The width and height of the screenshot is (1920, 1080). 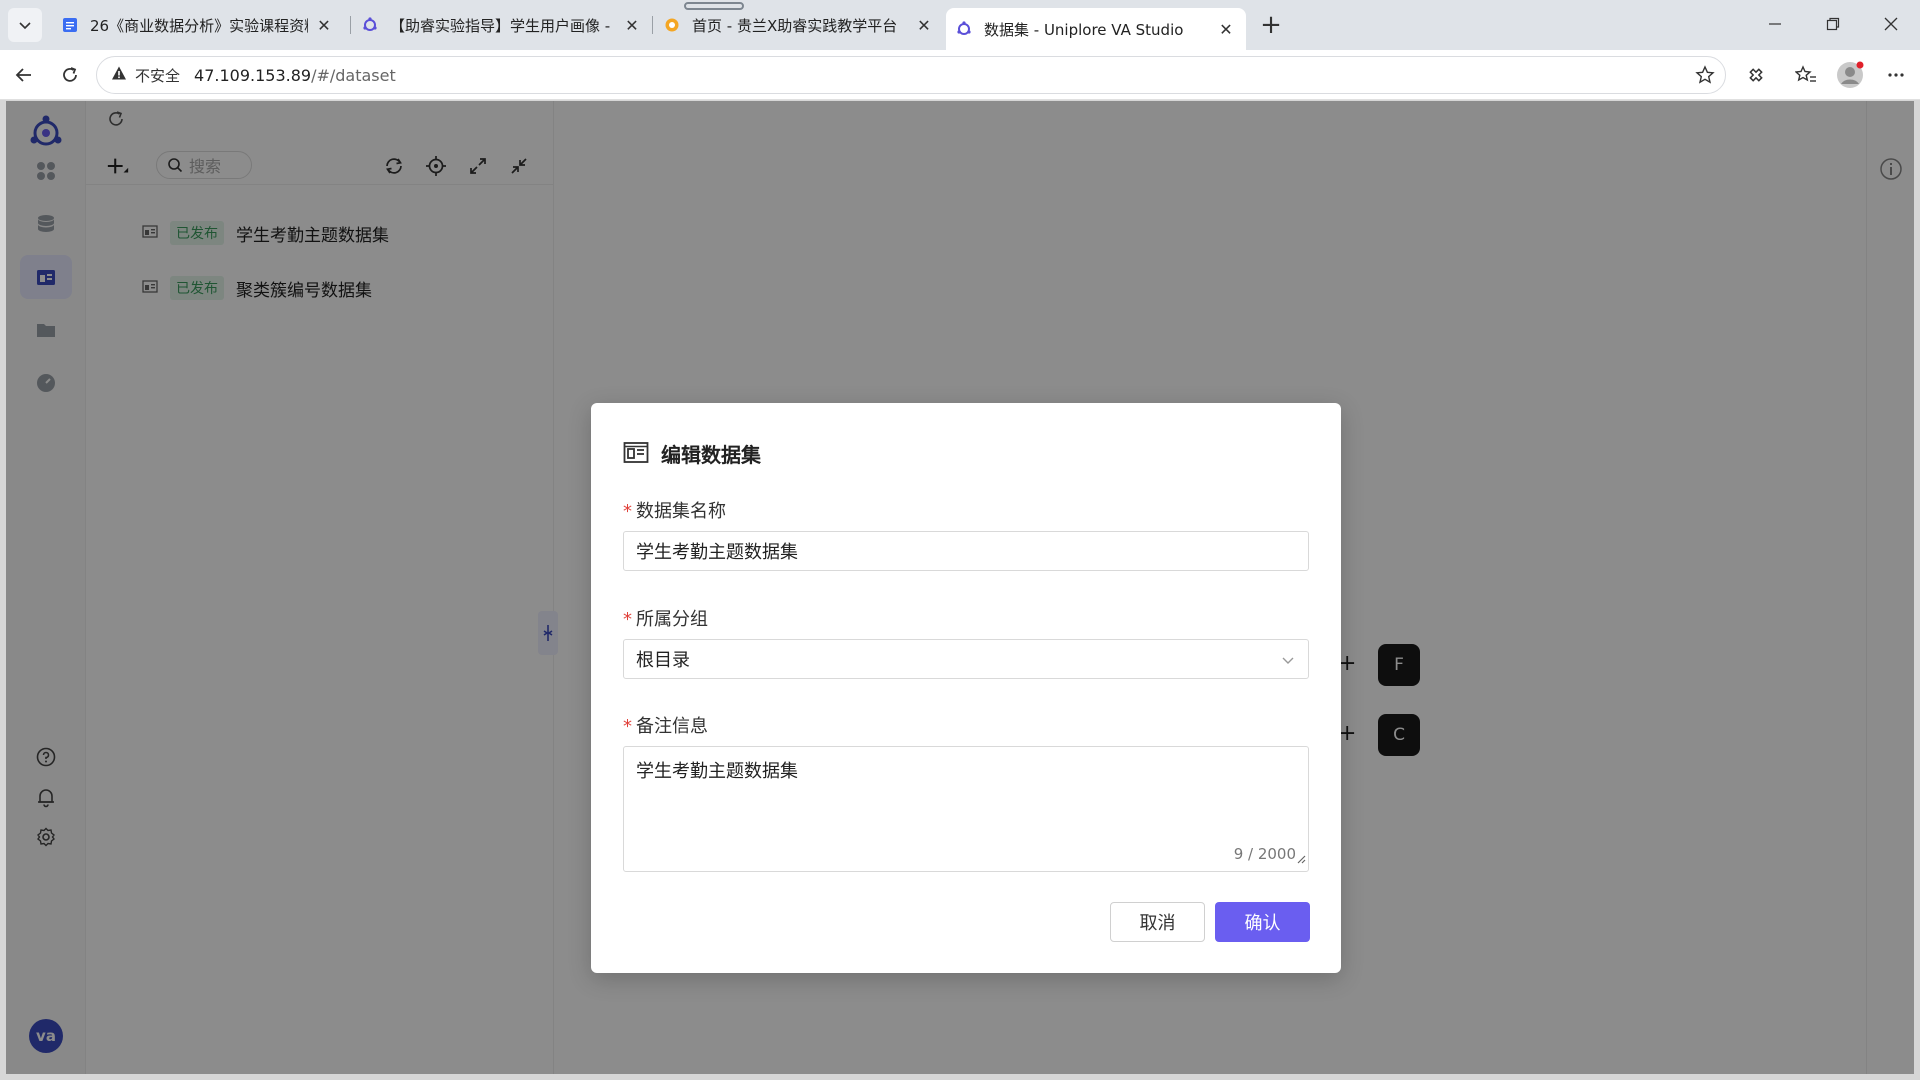 I want to click on warning-icon, so click(x=119, y=75).